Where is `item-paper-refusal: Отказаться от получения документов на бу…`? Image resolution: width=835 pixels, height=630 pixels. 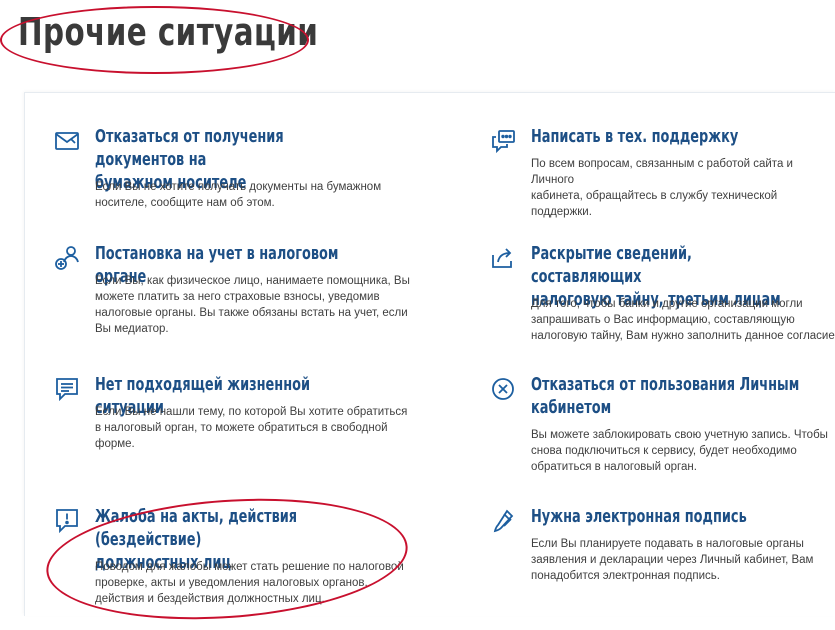 item-paper-refusal: Отказаться от получения документов на бу… is located at coordinates (249, 171).